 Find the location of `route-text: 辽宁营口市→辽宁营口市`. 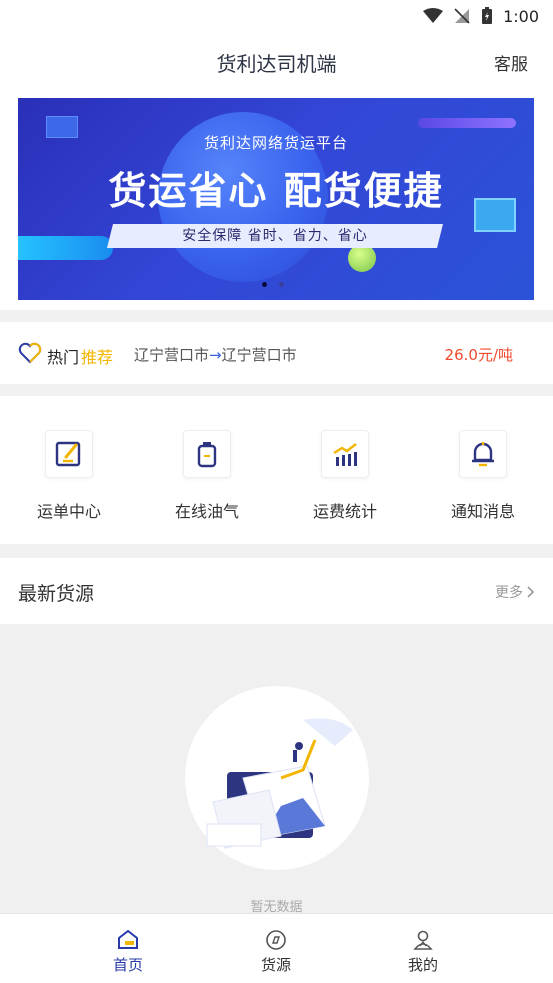

route-text: 辽宁营口市→辽宁营口市 is located at coordinates (215, 354).